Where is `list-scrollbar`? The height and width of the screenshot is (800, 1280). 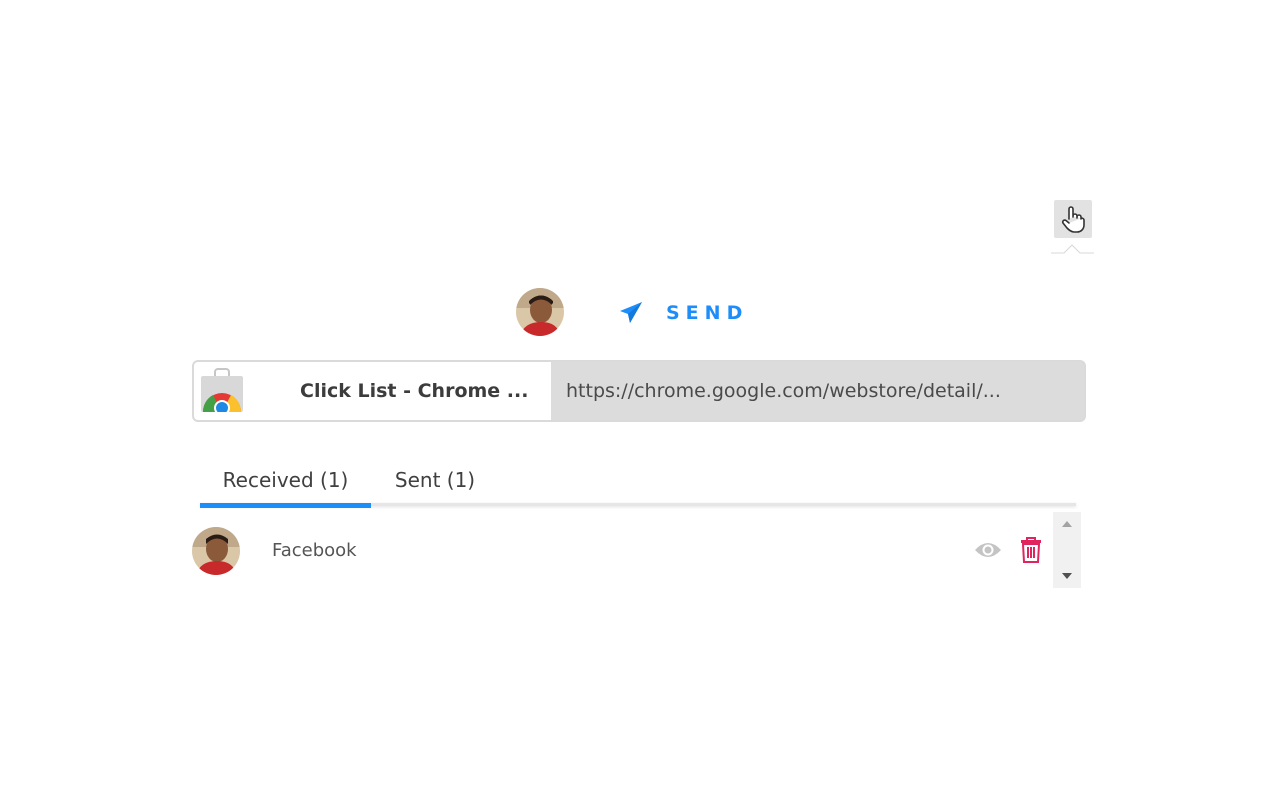
list-scrollbar is located at coordinates (1067, 550).